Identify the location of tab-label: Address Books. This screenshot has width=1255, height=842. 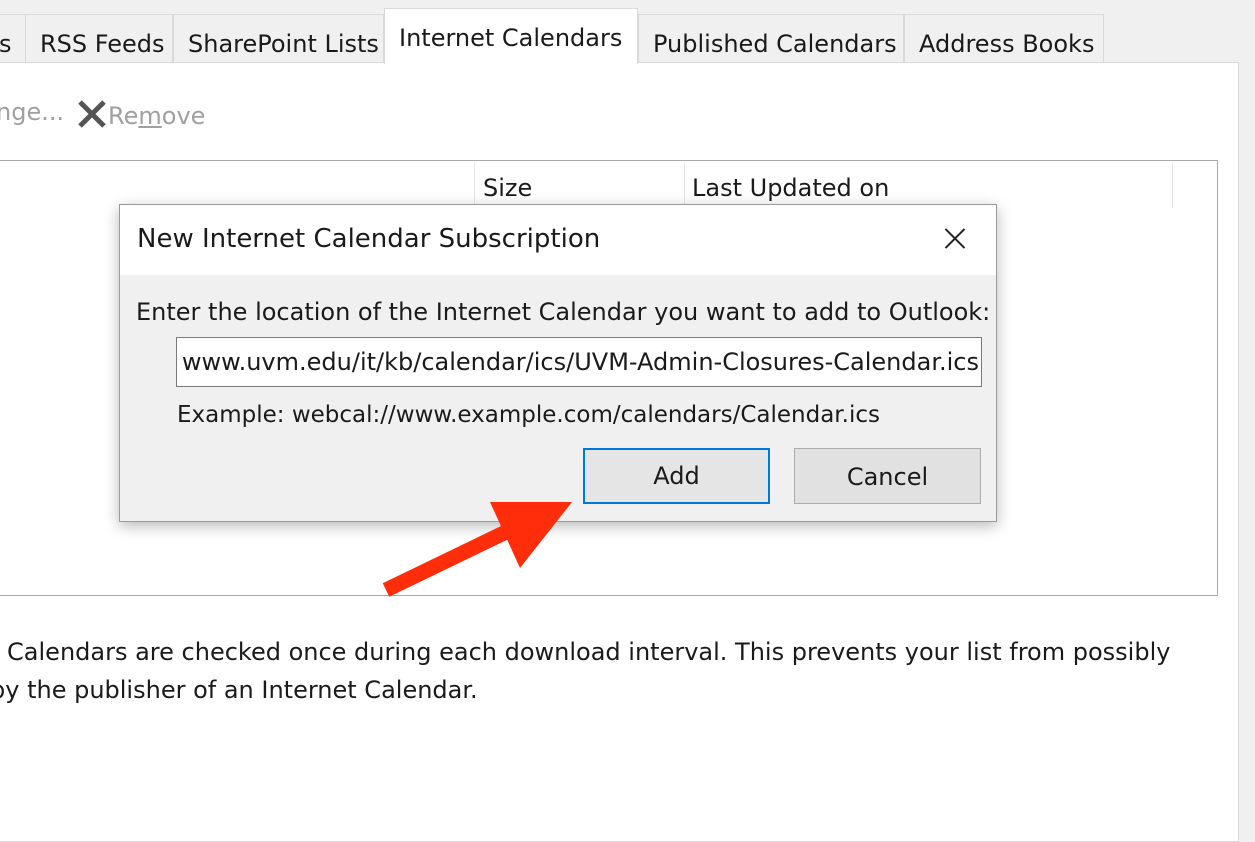
(1007, 44).